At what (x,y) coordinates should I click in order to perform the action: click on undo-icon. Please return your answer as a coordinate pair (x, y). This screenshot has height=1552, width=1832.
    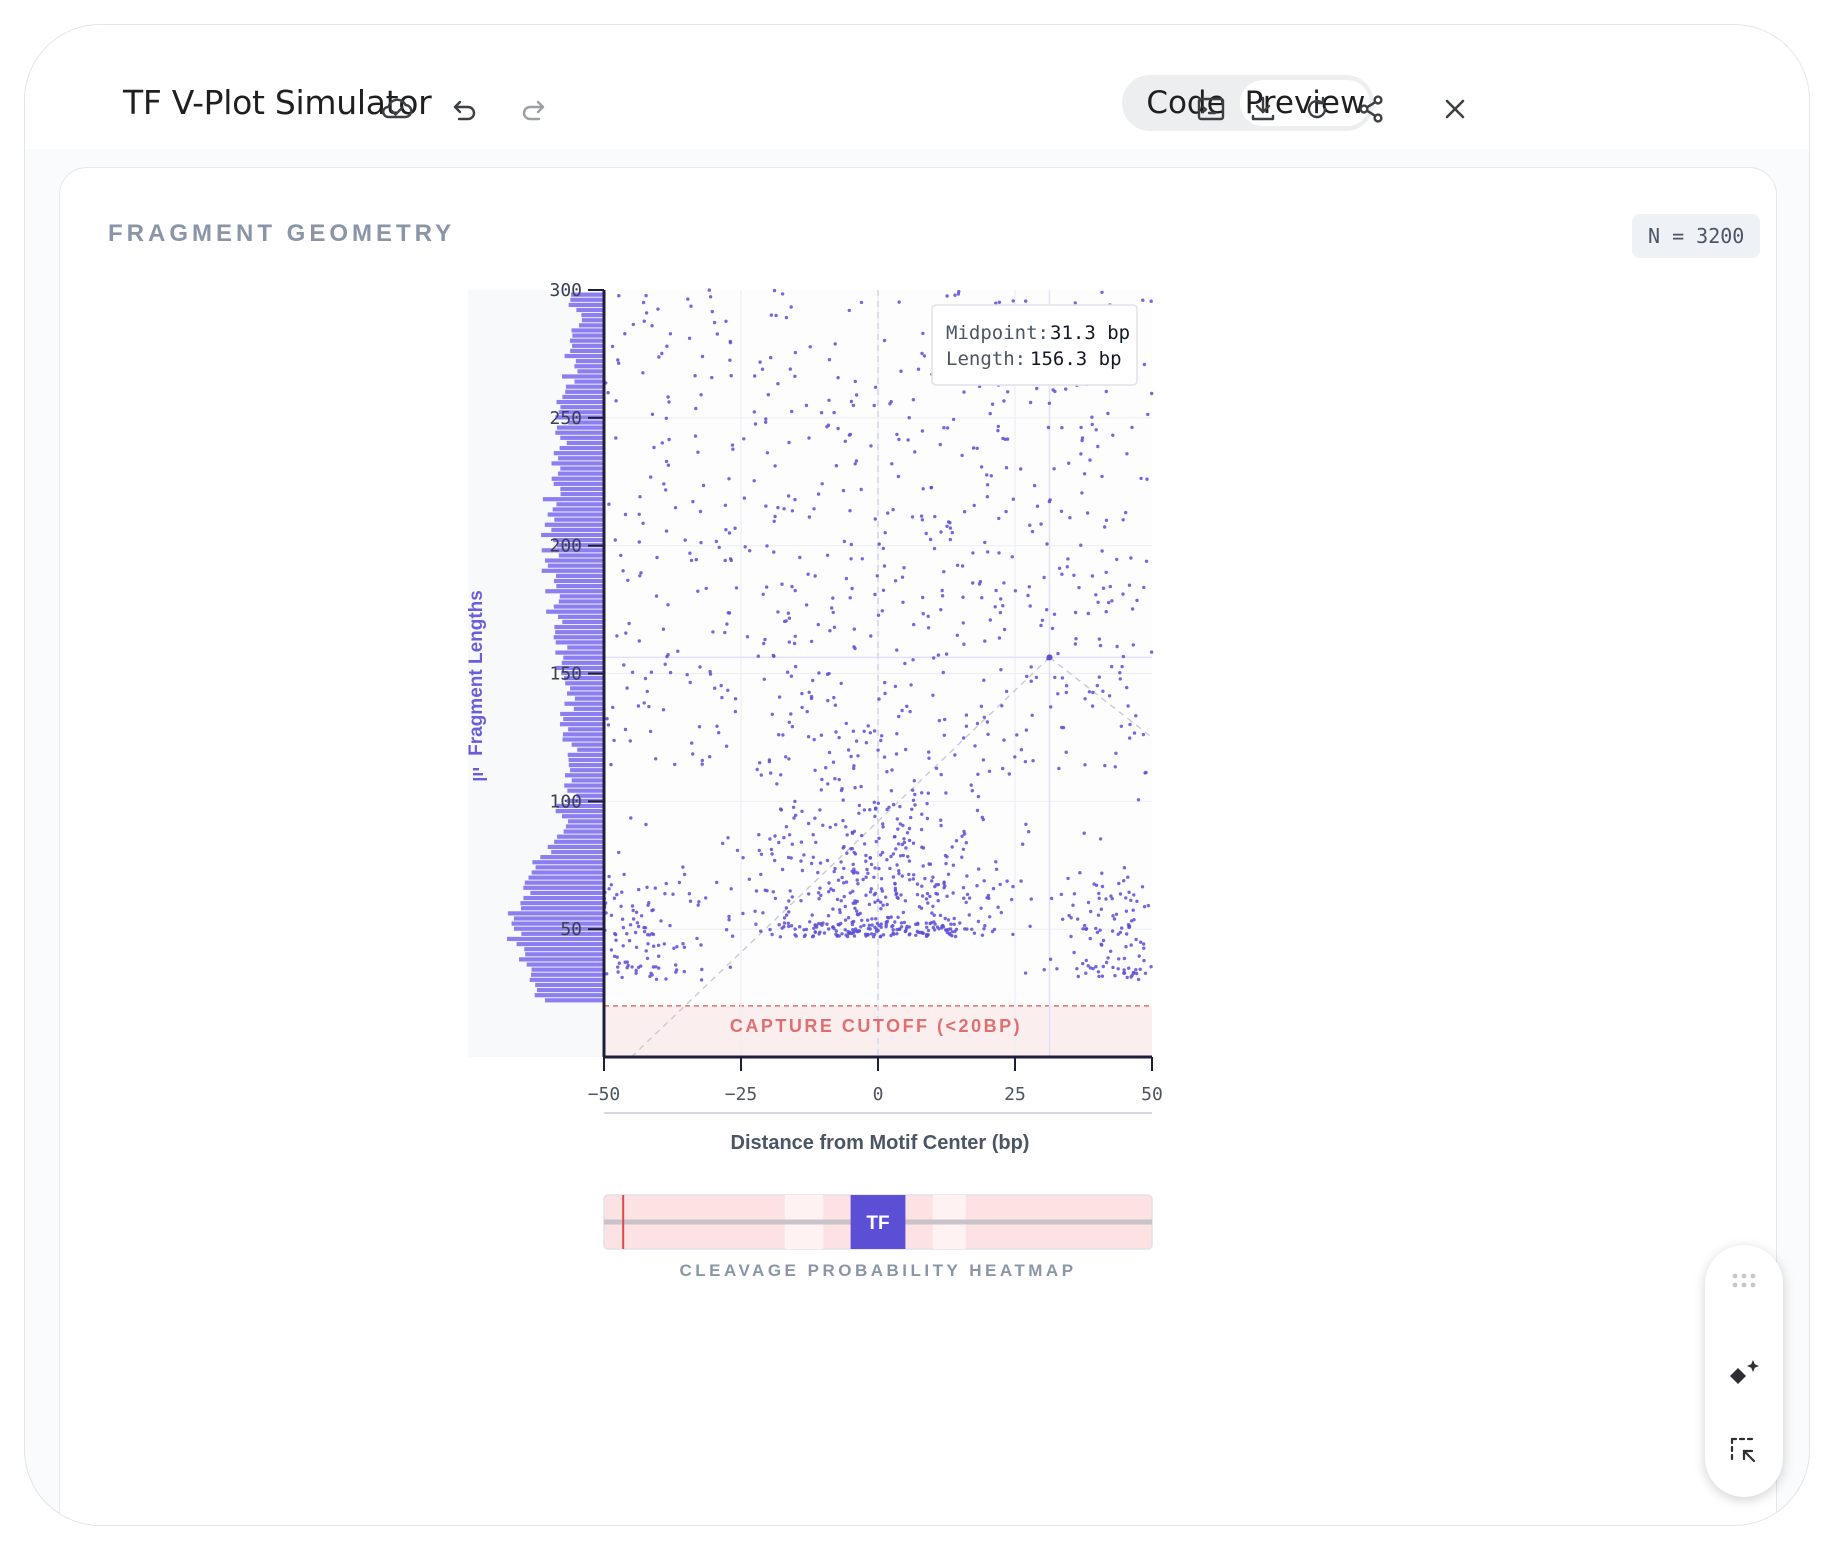
    Looking at the image, I should click on (465, 109).